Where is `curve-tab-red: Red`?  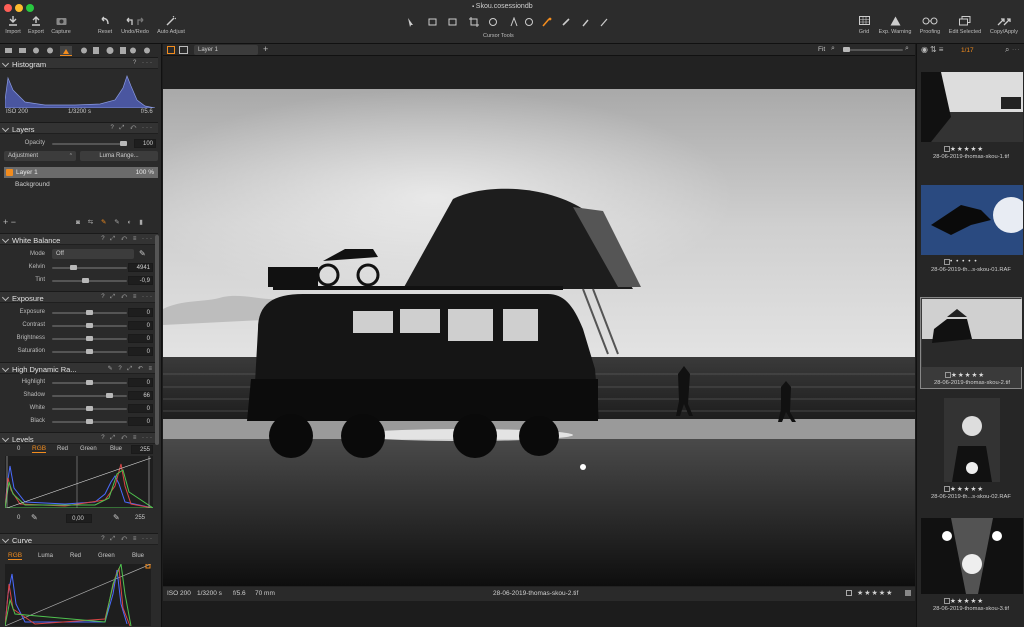 curve-tab-red: Red is located at coordinates (75, 556).